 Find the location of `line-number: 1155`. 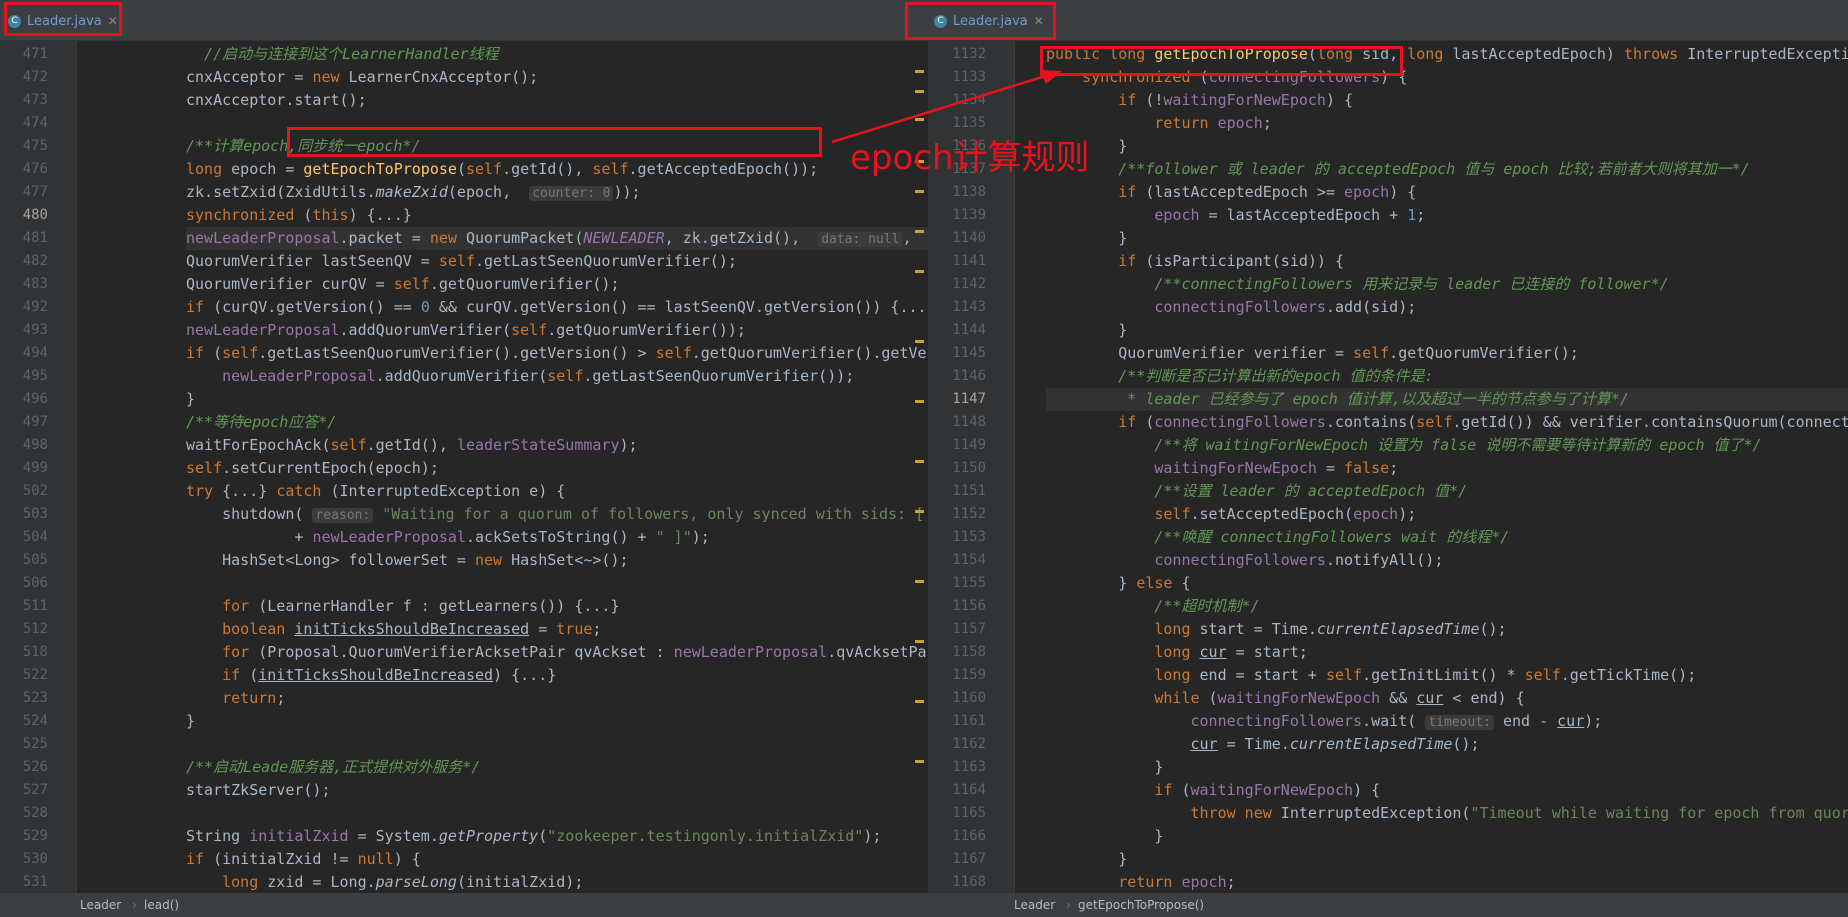

line-number: 1155 is located at coordinates (969, 583).